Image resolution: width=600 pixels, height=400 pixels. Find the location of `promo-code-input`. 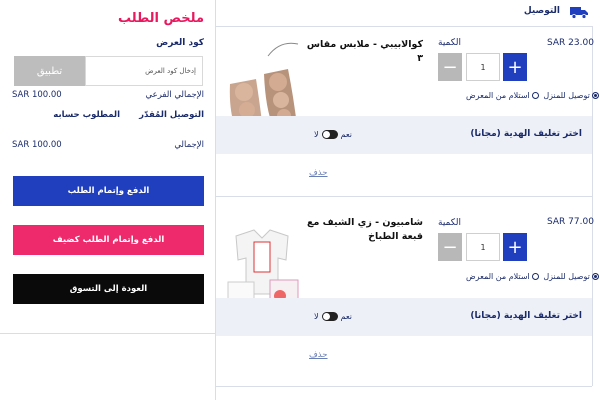

promo-code-input is located at coordinates (144, 71).